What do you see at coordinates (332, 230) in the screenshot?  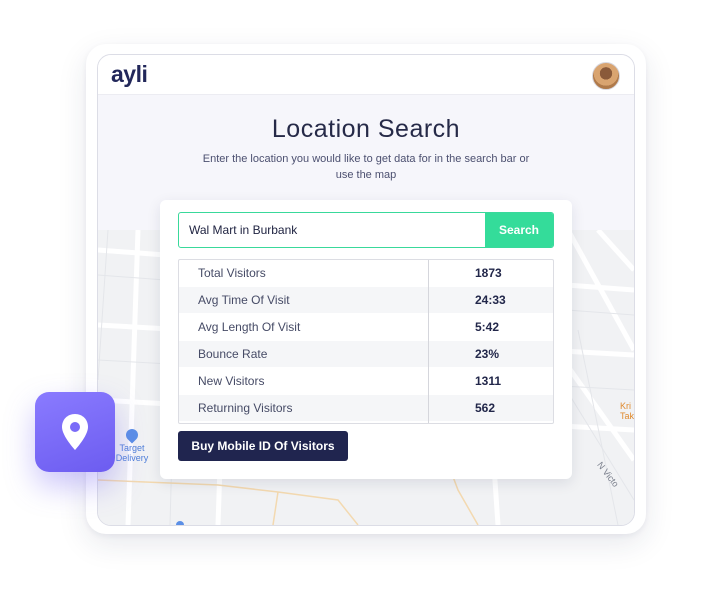 I see `search-input` at bounding box center [332, 230].